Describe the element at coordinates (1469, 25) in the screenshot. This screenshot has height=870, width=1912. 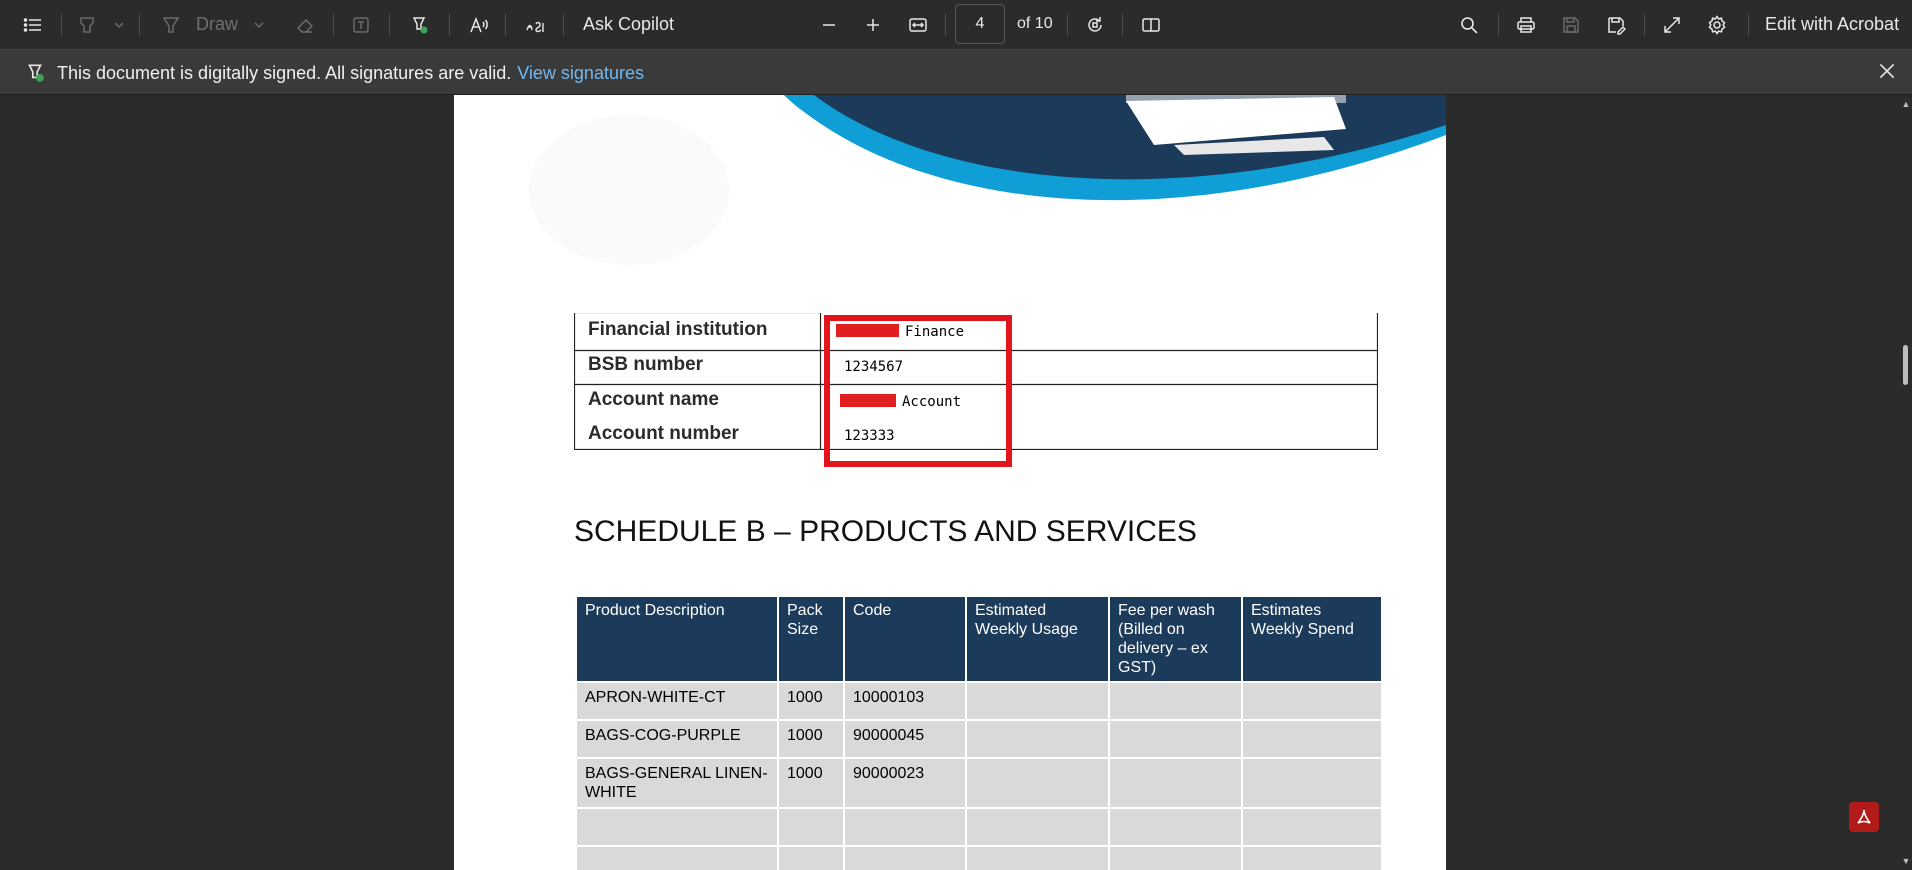
I see `search-icon` at that location.